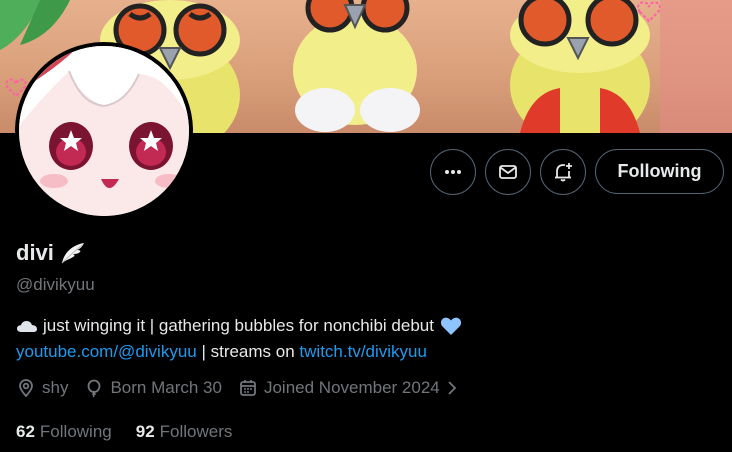  I want to click on bell-plus-icon, so click(563, 172).